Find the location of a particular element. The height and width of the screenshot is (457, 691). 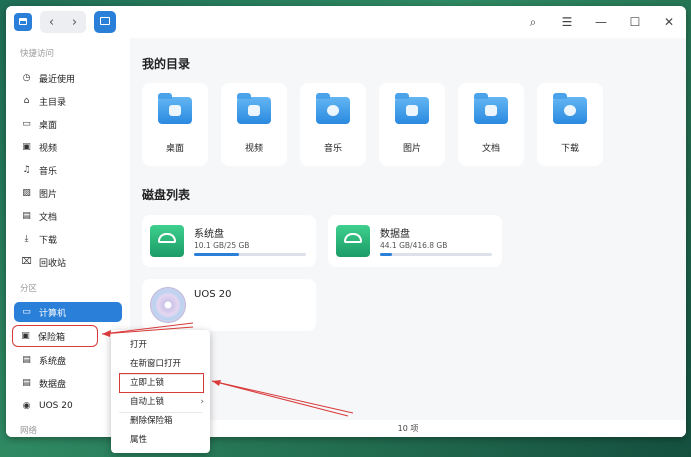

menu-item-delete-vault: 删除保险箱 is located at coordinates (160, 421).